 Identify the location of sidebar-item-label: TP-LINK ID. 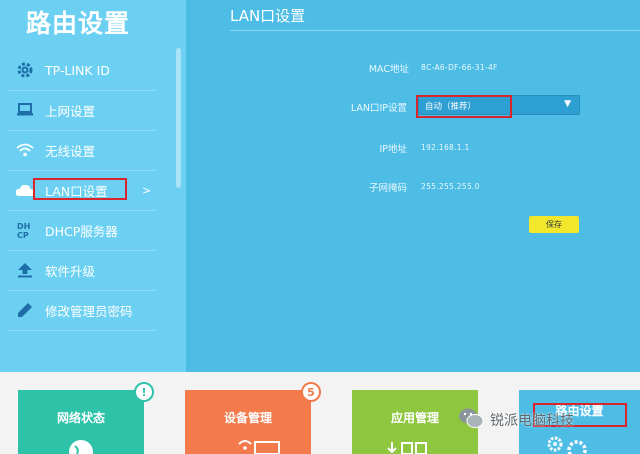
(77, 70).